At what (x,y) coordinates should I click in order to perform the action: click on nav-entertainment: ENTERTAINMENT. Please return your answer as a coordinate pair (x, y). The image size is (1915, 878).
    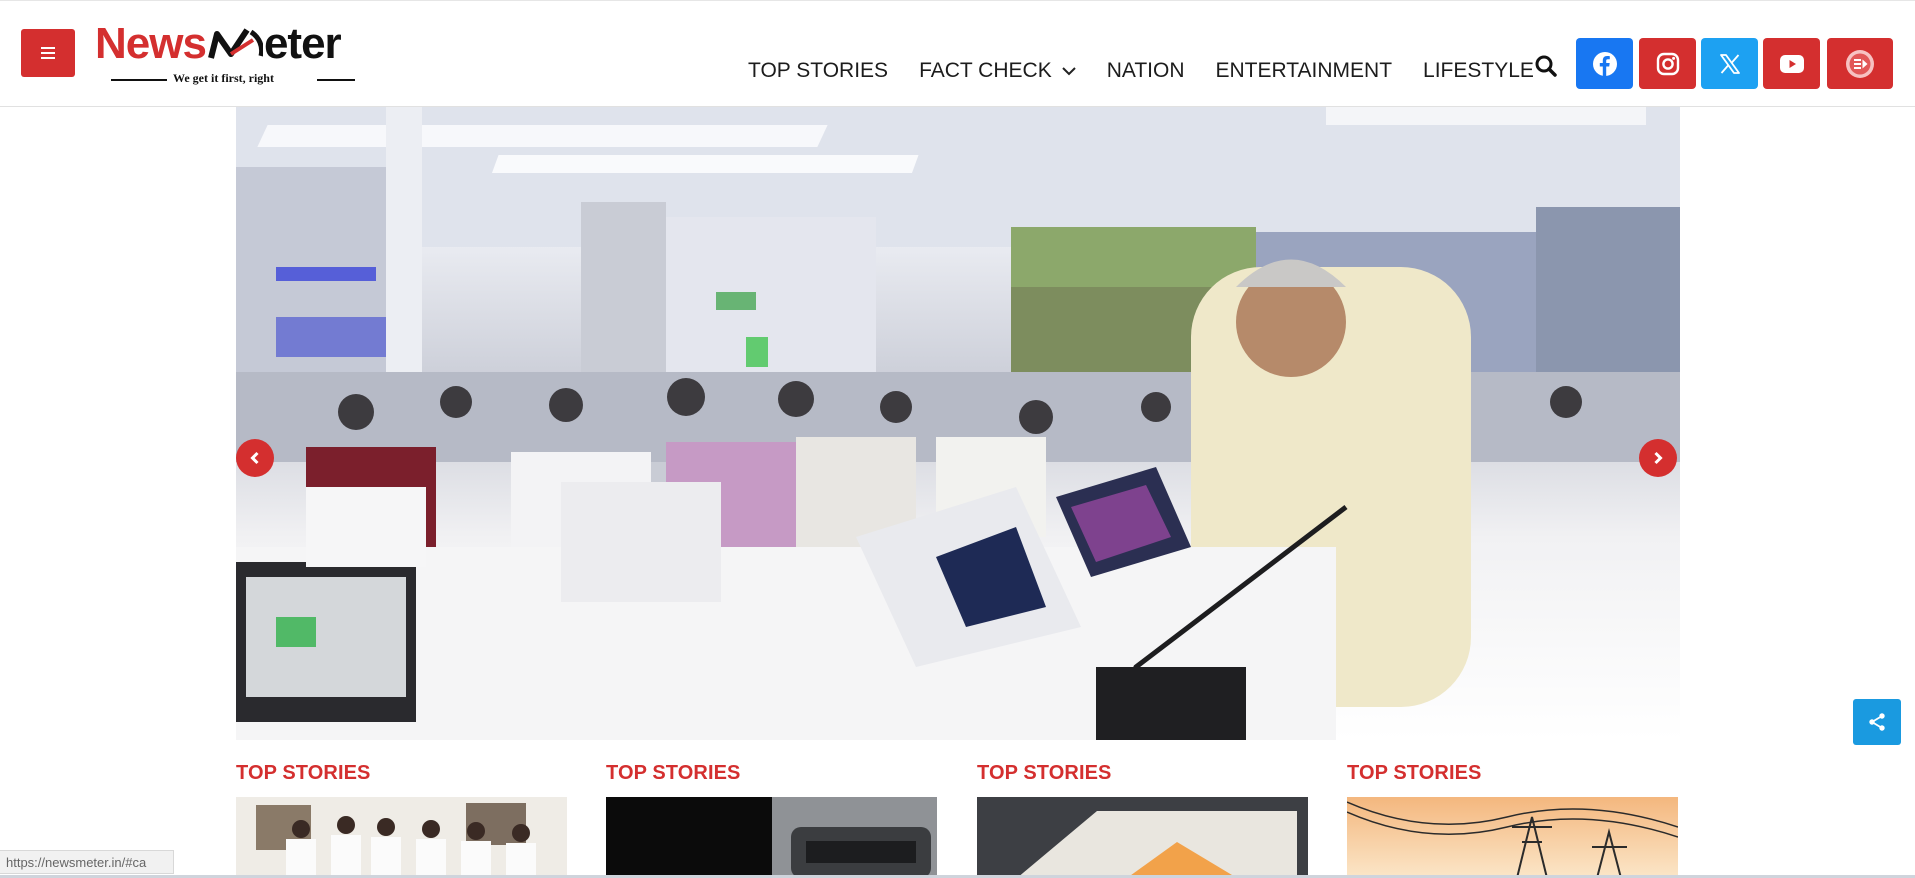
    Looking at the image, I should click on (1303, 71).